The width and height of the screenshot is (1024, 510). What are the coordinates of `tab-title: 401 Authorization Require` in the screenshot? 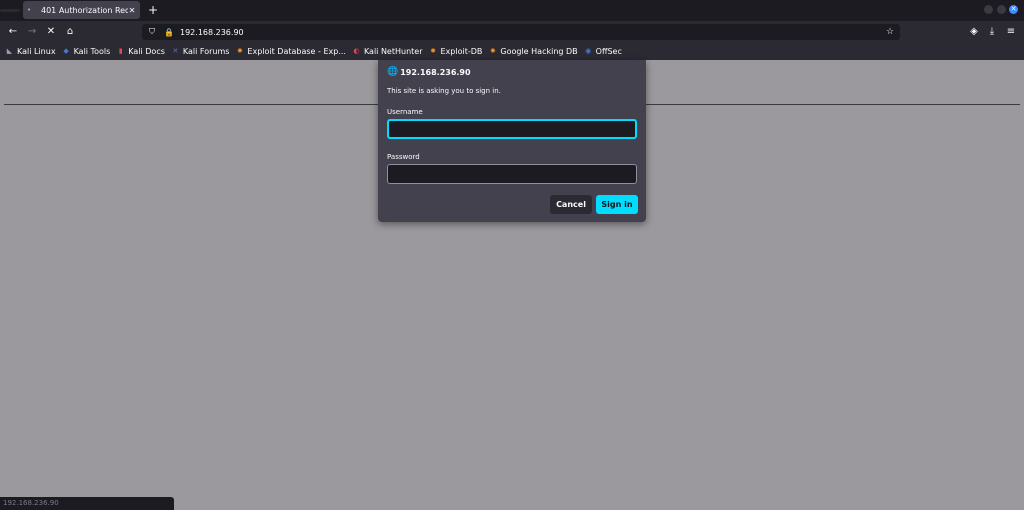 It's located at (84, 10).